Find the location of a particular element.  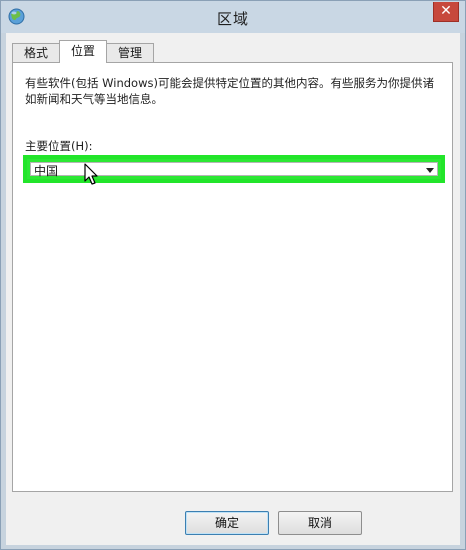

mouse-cursor-icon is located at coordinates (91, 174).